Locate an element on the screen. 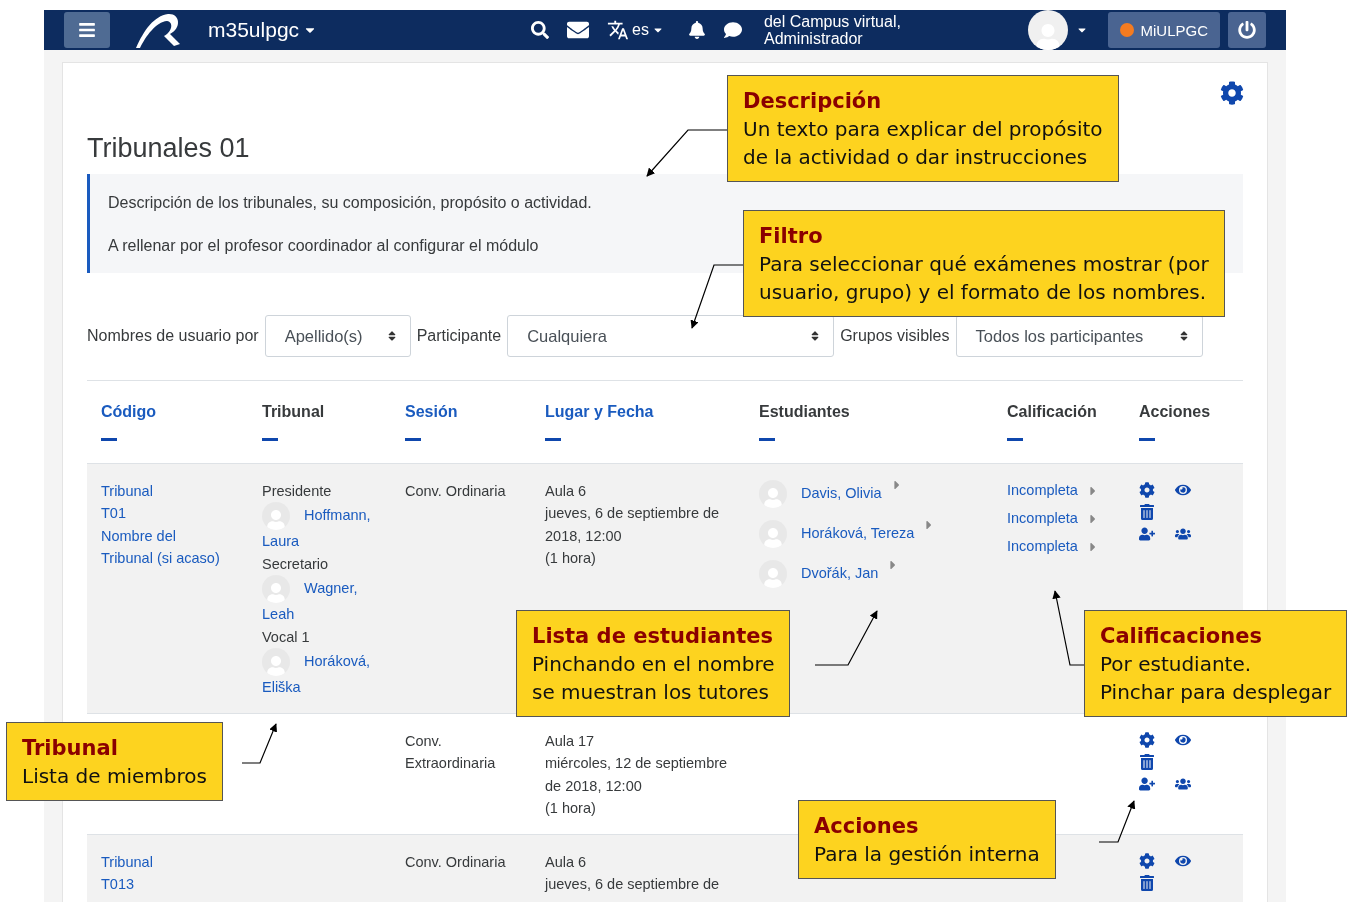  tribunal-link: T01 is located at coordinates (174, 513).